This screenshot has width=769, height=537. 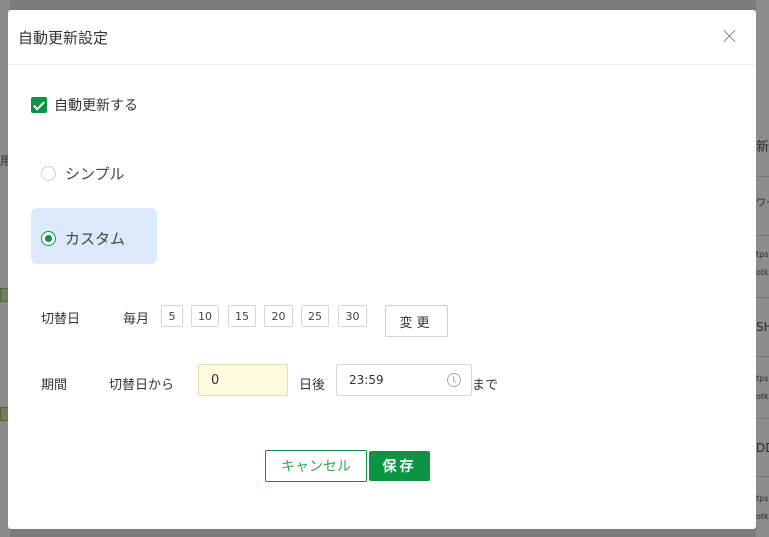 What do you see at coordinates (312, 385) in the screenshot?
I see `days-after-label: 日後` at bounding box center [312, 385].